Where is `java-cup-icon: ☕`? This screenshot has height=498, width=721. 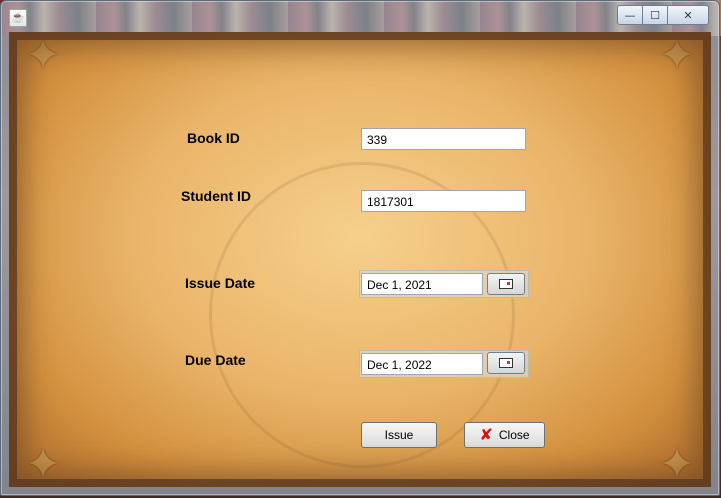
java-cup-icon: ☕ is located at coordinates (18, 18).